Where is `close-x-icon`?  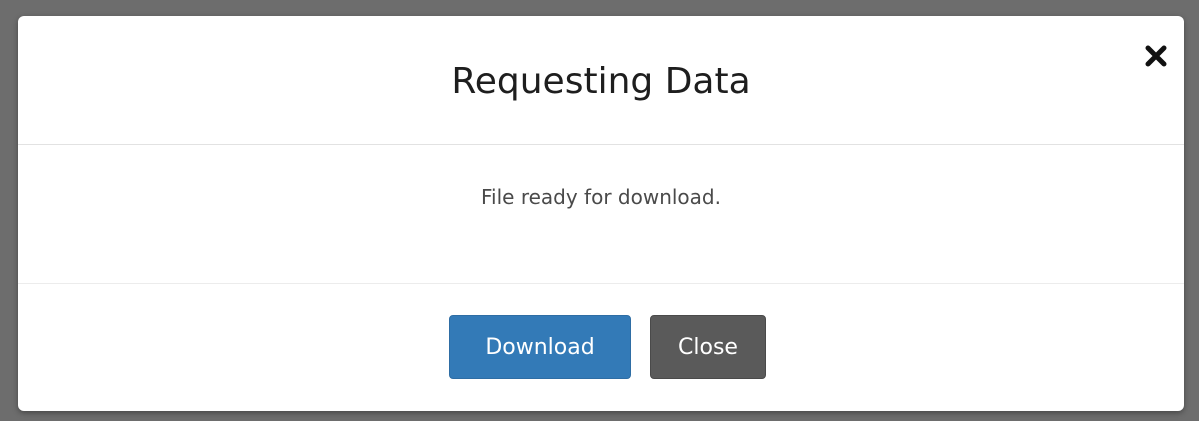
close-x-icon is located at coordinates (1156, 56).